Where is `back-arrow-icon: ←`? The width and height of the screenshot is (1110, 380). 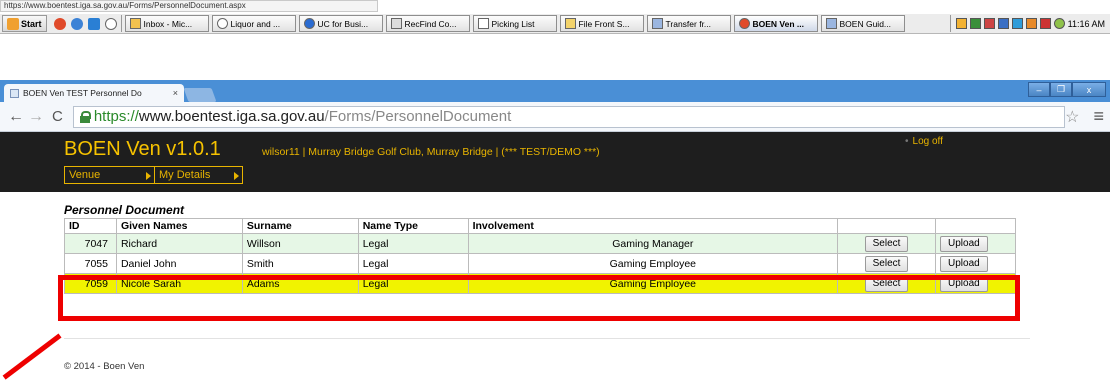
back-arrow-icon: ← is located at coordinates (16, 117).